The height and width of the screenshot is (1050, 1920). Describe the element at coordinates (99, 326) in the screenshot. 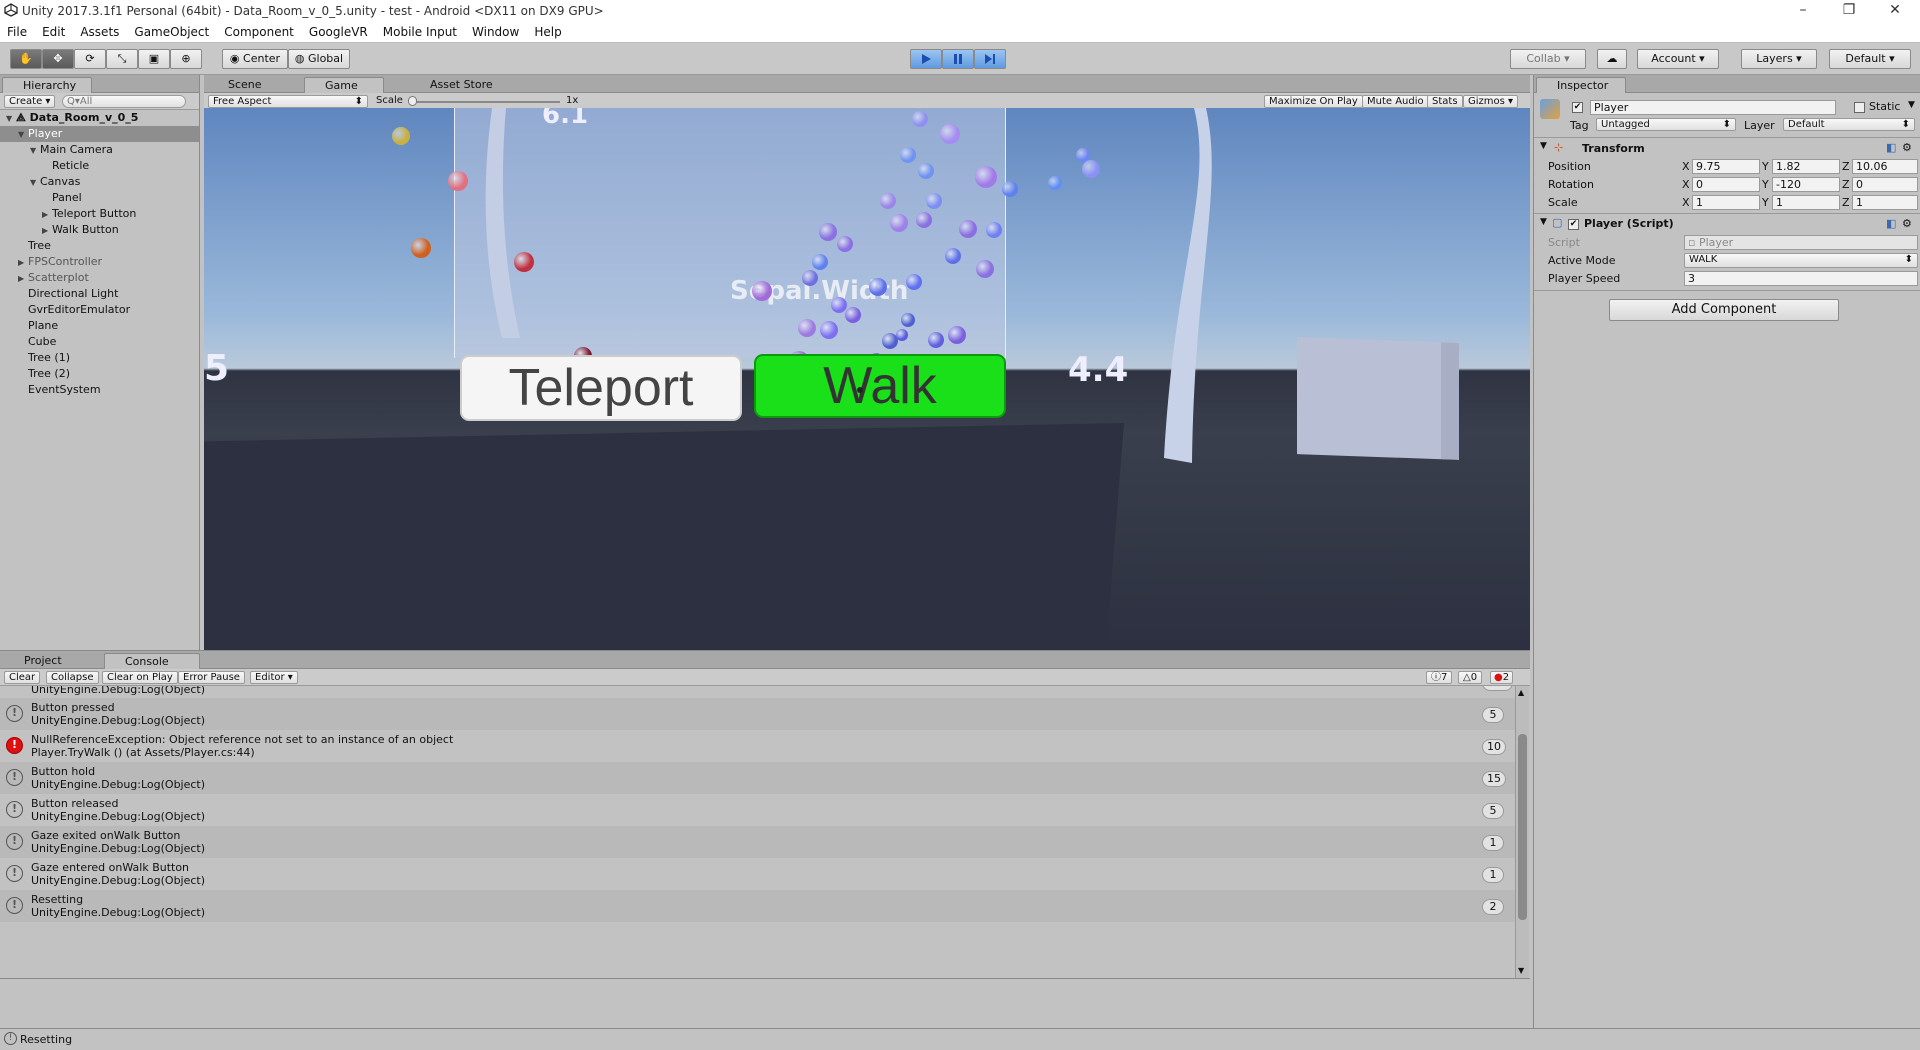

I see `hierarchy-item: Plane` at that location.